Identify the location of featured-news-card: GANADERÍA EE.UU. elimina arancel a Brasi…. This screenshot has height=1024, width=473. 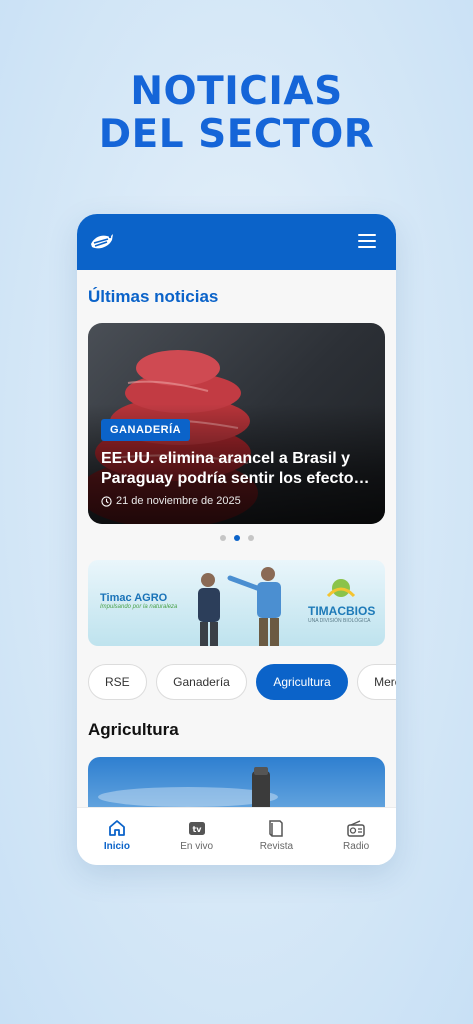
(236, 423).